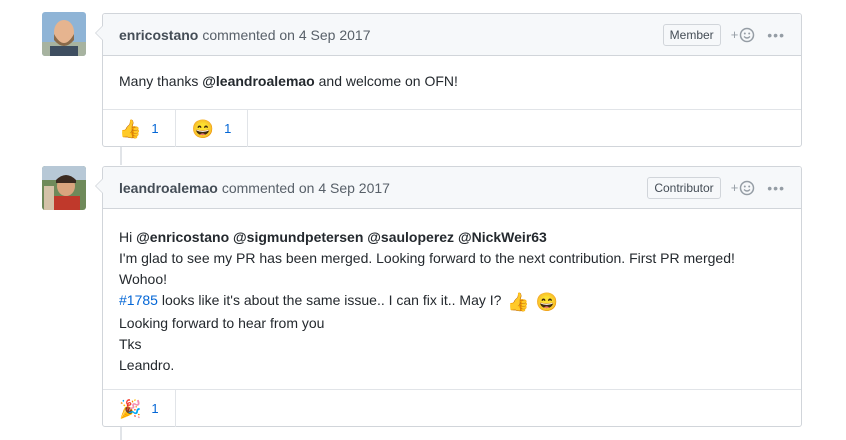  I want to click on comment-author: leandroalemao, so click(168, 188).